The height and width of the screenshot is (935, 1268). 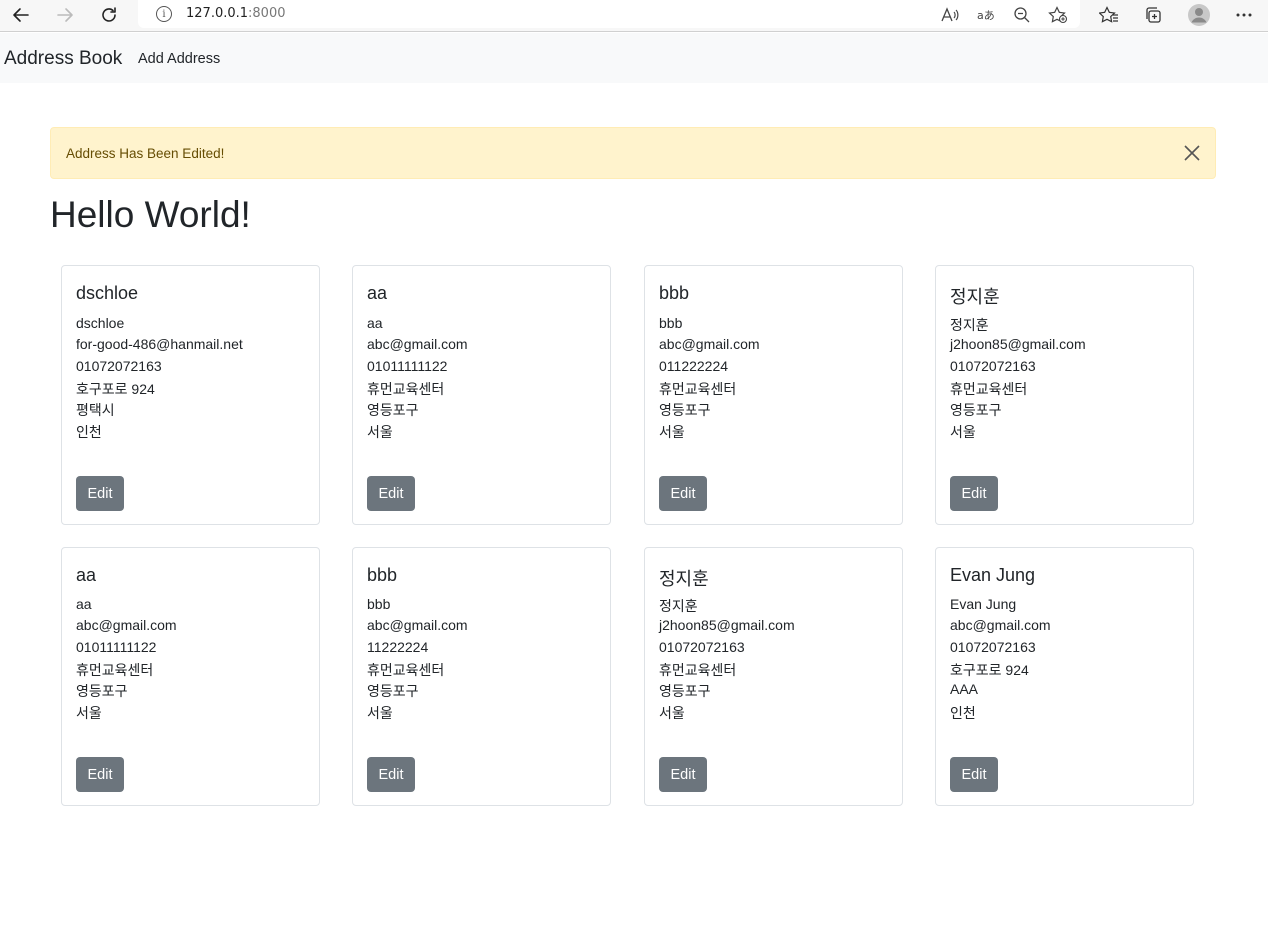 What do you see at coordinates (609, 14) in the screenshot?
I see `address-bar: i 127.0.0.1:8000 aあ` at bounding box center [609, 14].